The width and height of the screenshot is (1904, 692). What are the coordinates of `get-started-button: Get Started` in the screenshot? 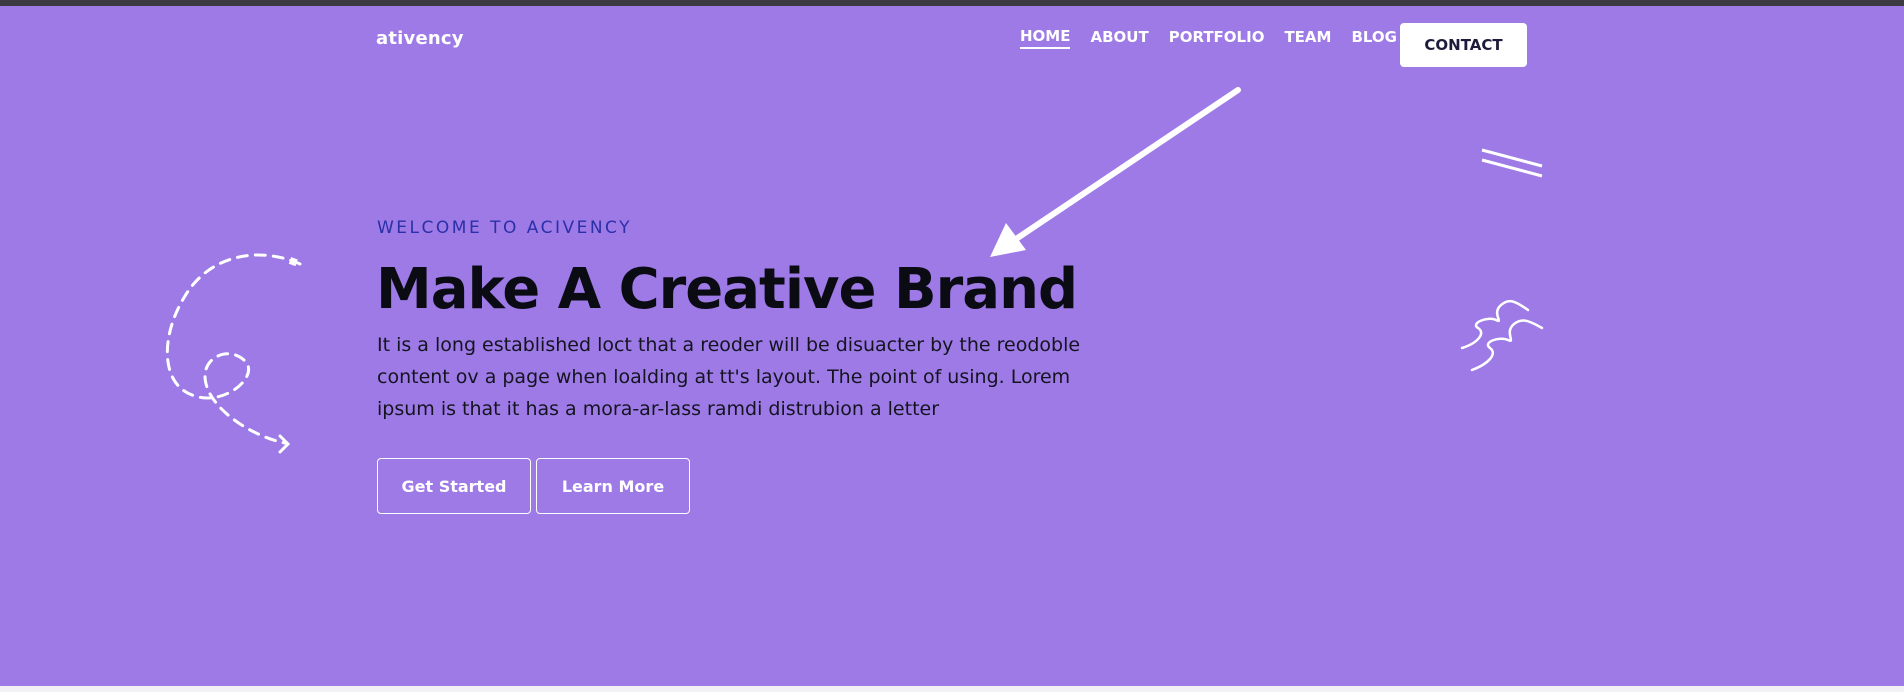 It's located at (454, 486).